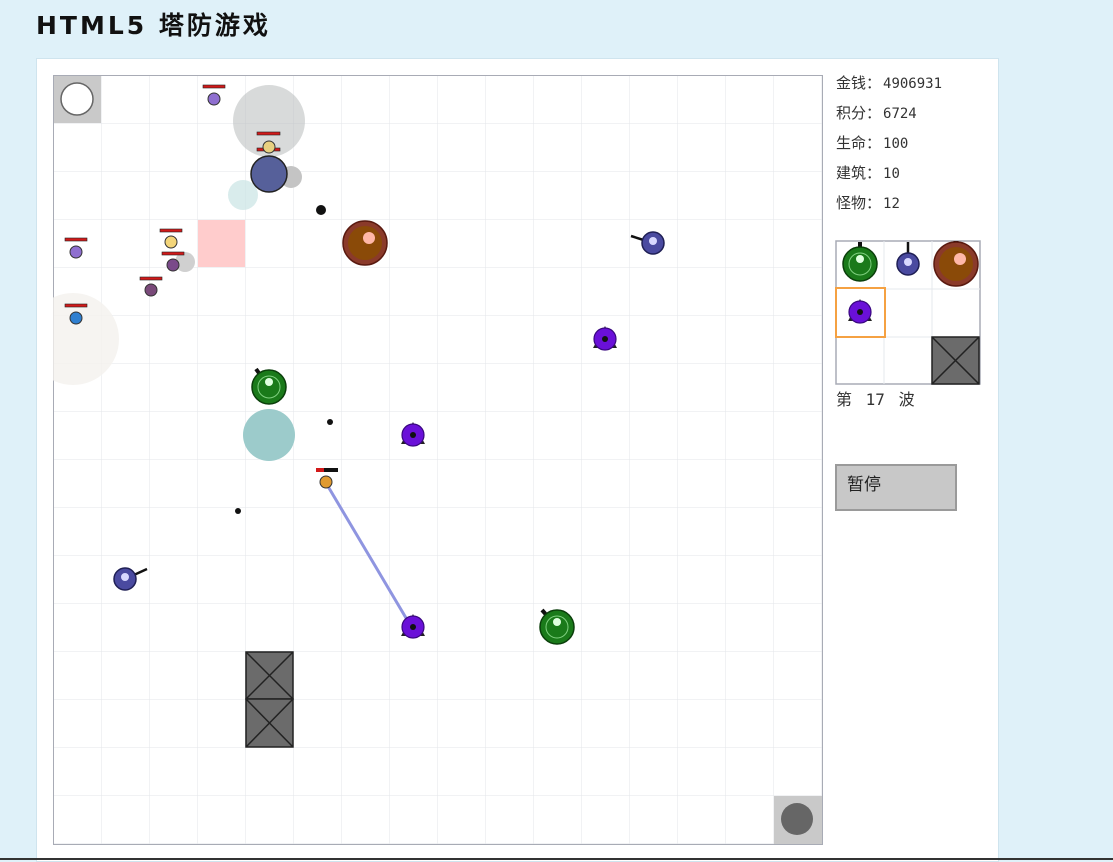  Describe the element at coordinates (955, 360) in the screenshot. I see `wall-block-icon` at that location.